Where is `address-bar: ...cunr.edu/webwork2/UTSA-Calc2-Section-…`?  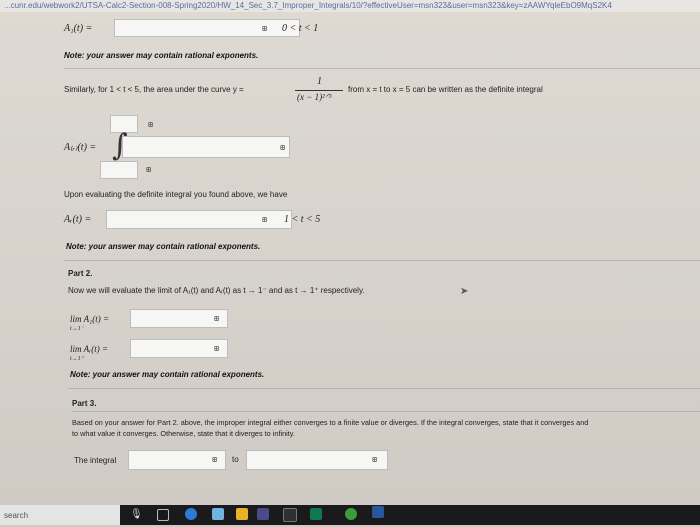
address-bar: ...cunr.edu/webwork2/UTSA-Calc2-Section-… is located at coordinates (350, 6).